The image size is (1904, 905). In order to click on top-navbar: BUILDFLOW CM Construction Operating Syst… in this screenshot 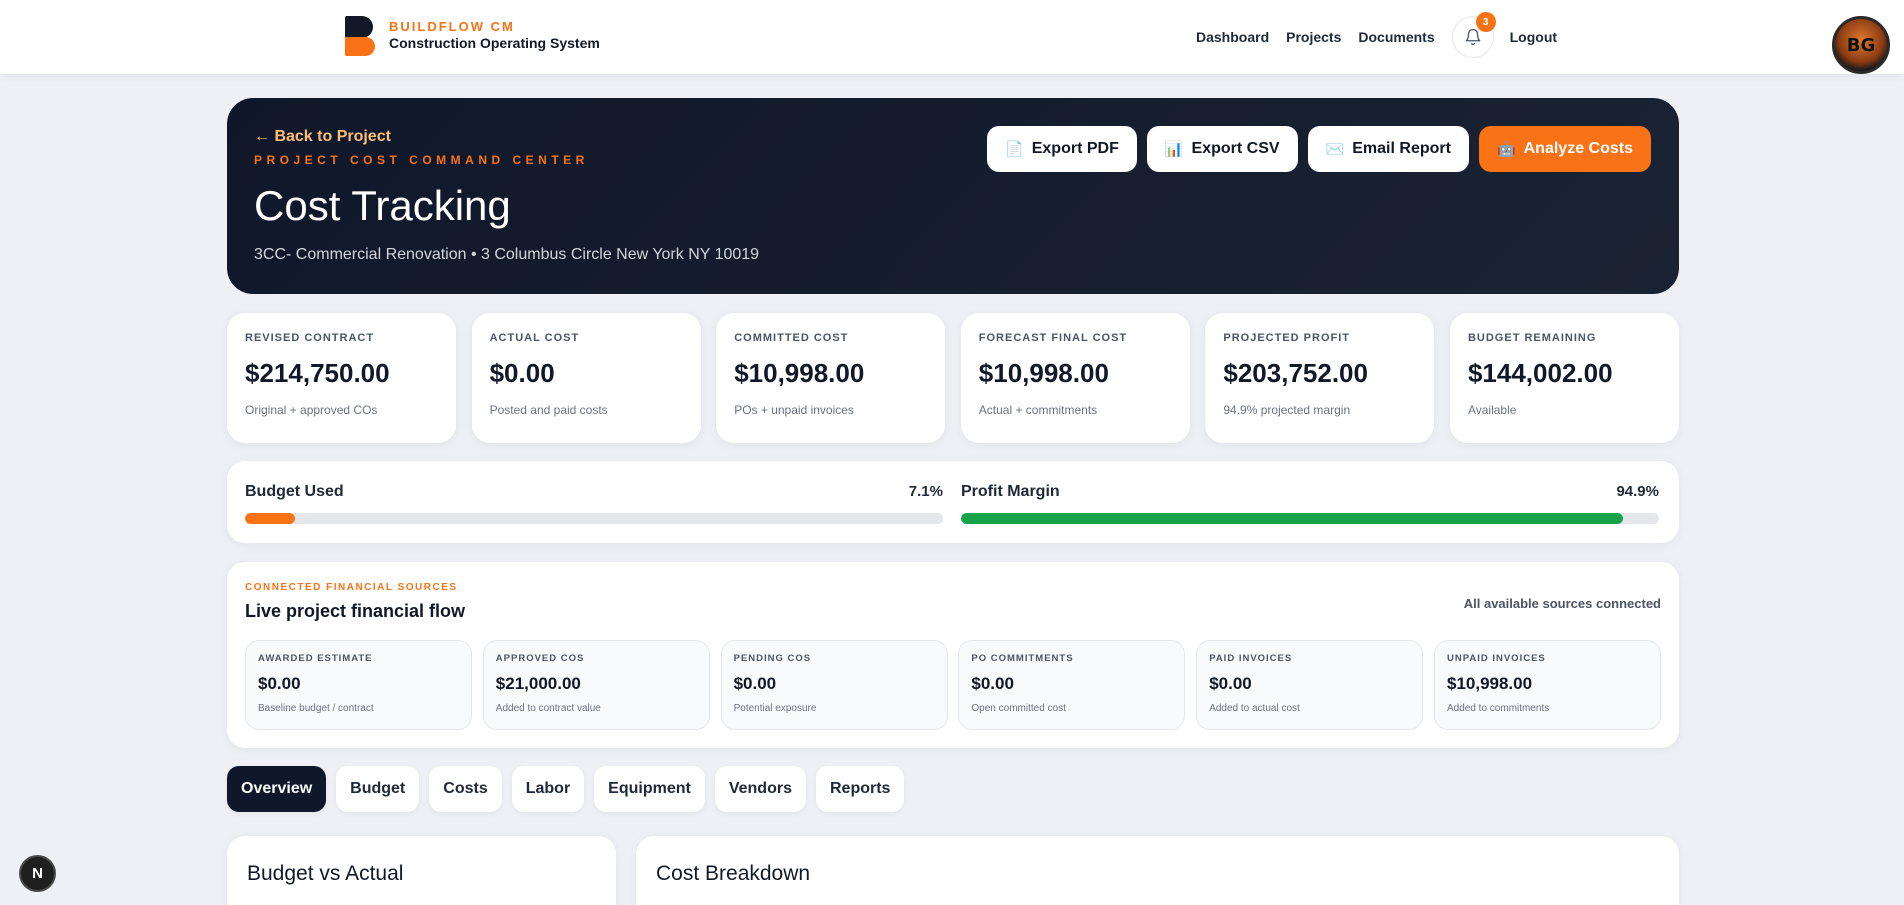, I will do `click(952, 37)`.